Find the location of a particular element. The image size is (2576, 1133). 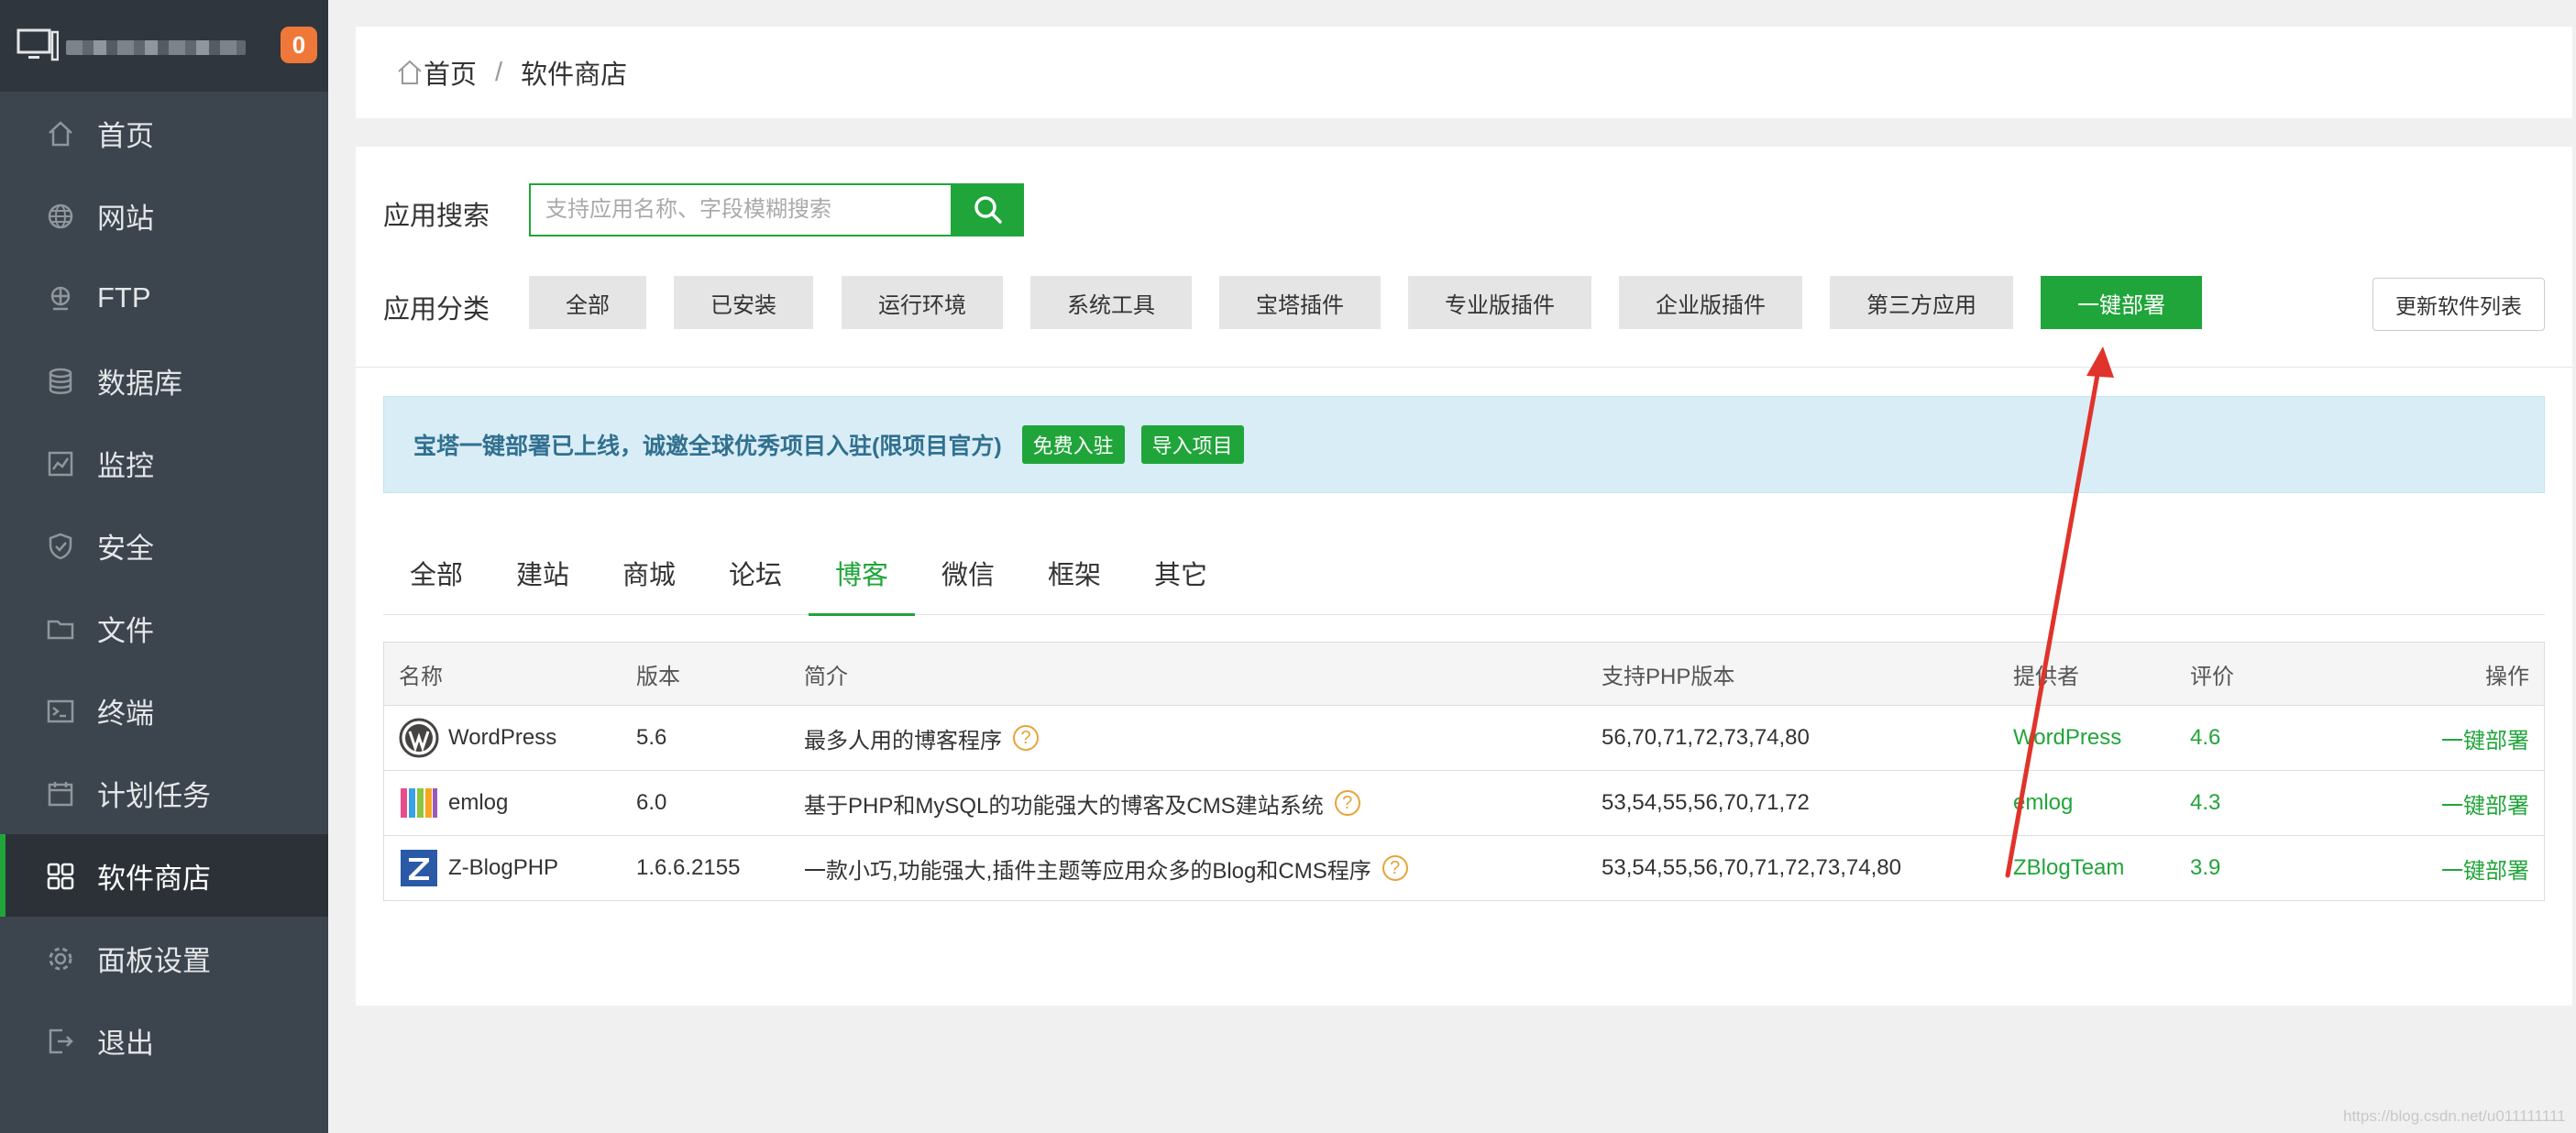

app-php-versions: 53,54,55,56,70,71,72,73,74,80 is located at coordinates (1751, 867).